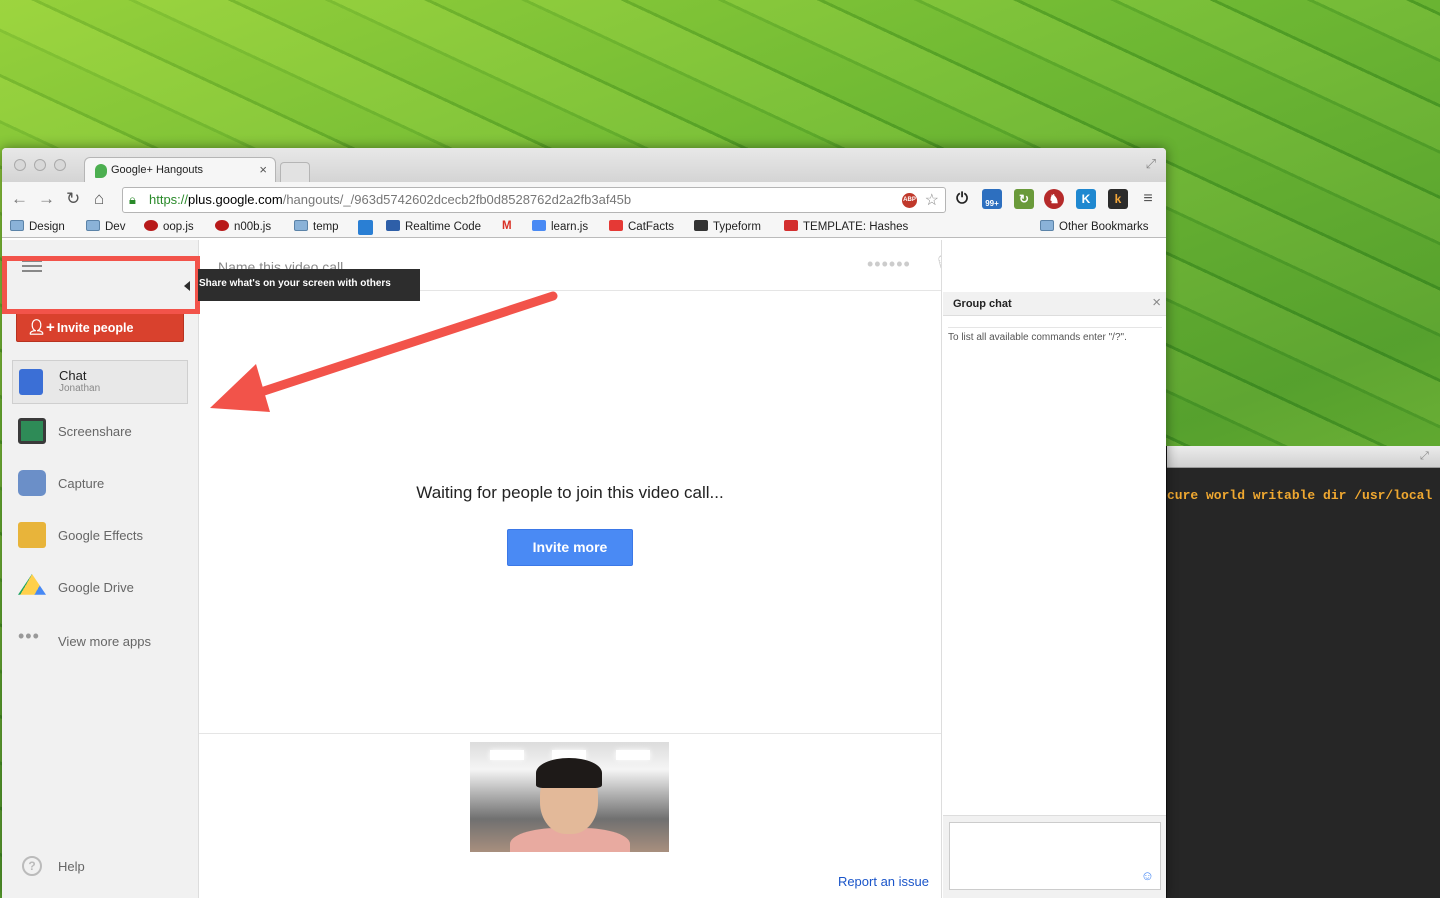  I want to click on bookmark-design: Design, so click(37, 226).